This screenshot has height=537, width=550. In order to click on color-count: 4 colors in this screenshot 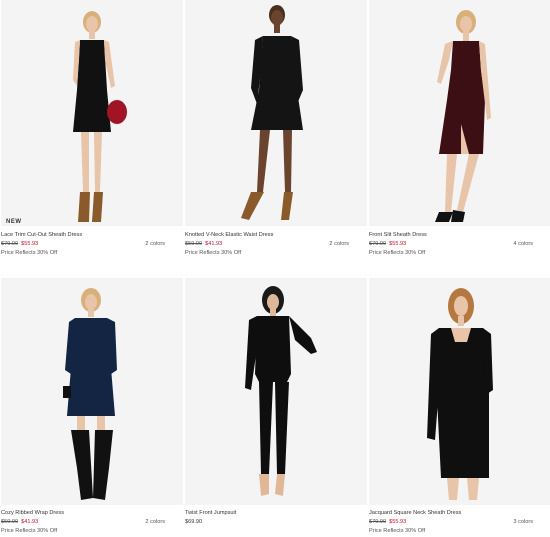, I will do `click(523, 244)`.